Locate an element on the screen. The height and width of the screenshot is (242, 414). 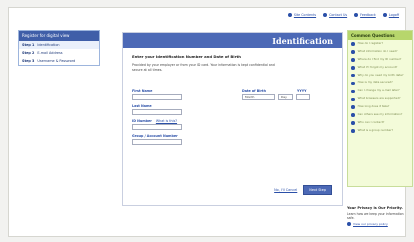
month-select-value: Month is located at coordinates (250, 97).